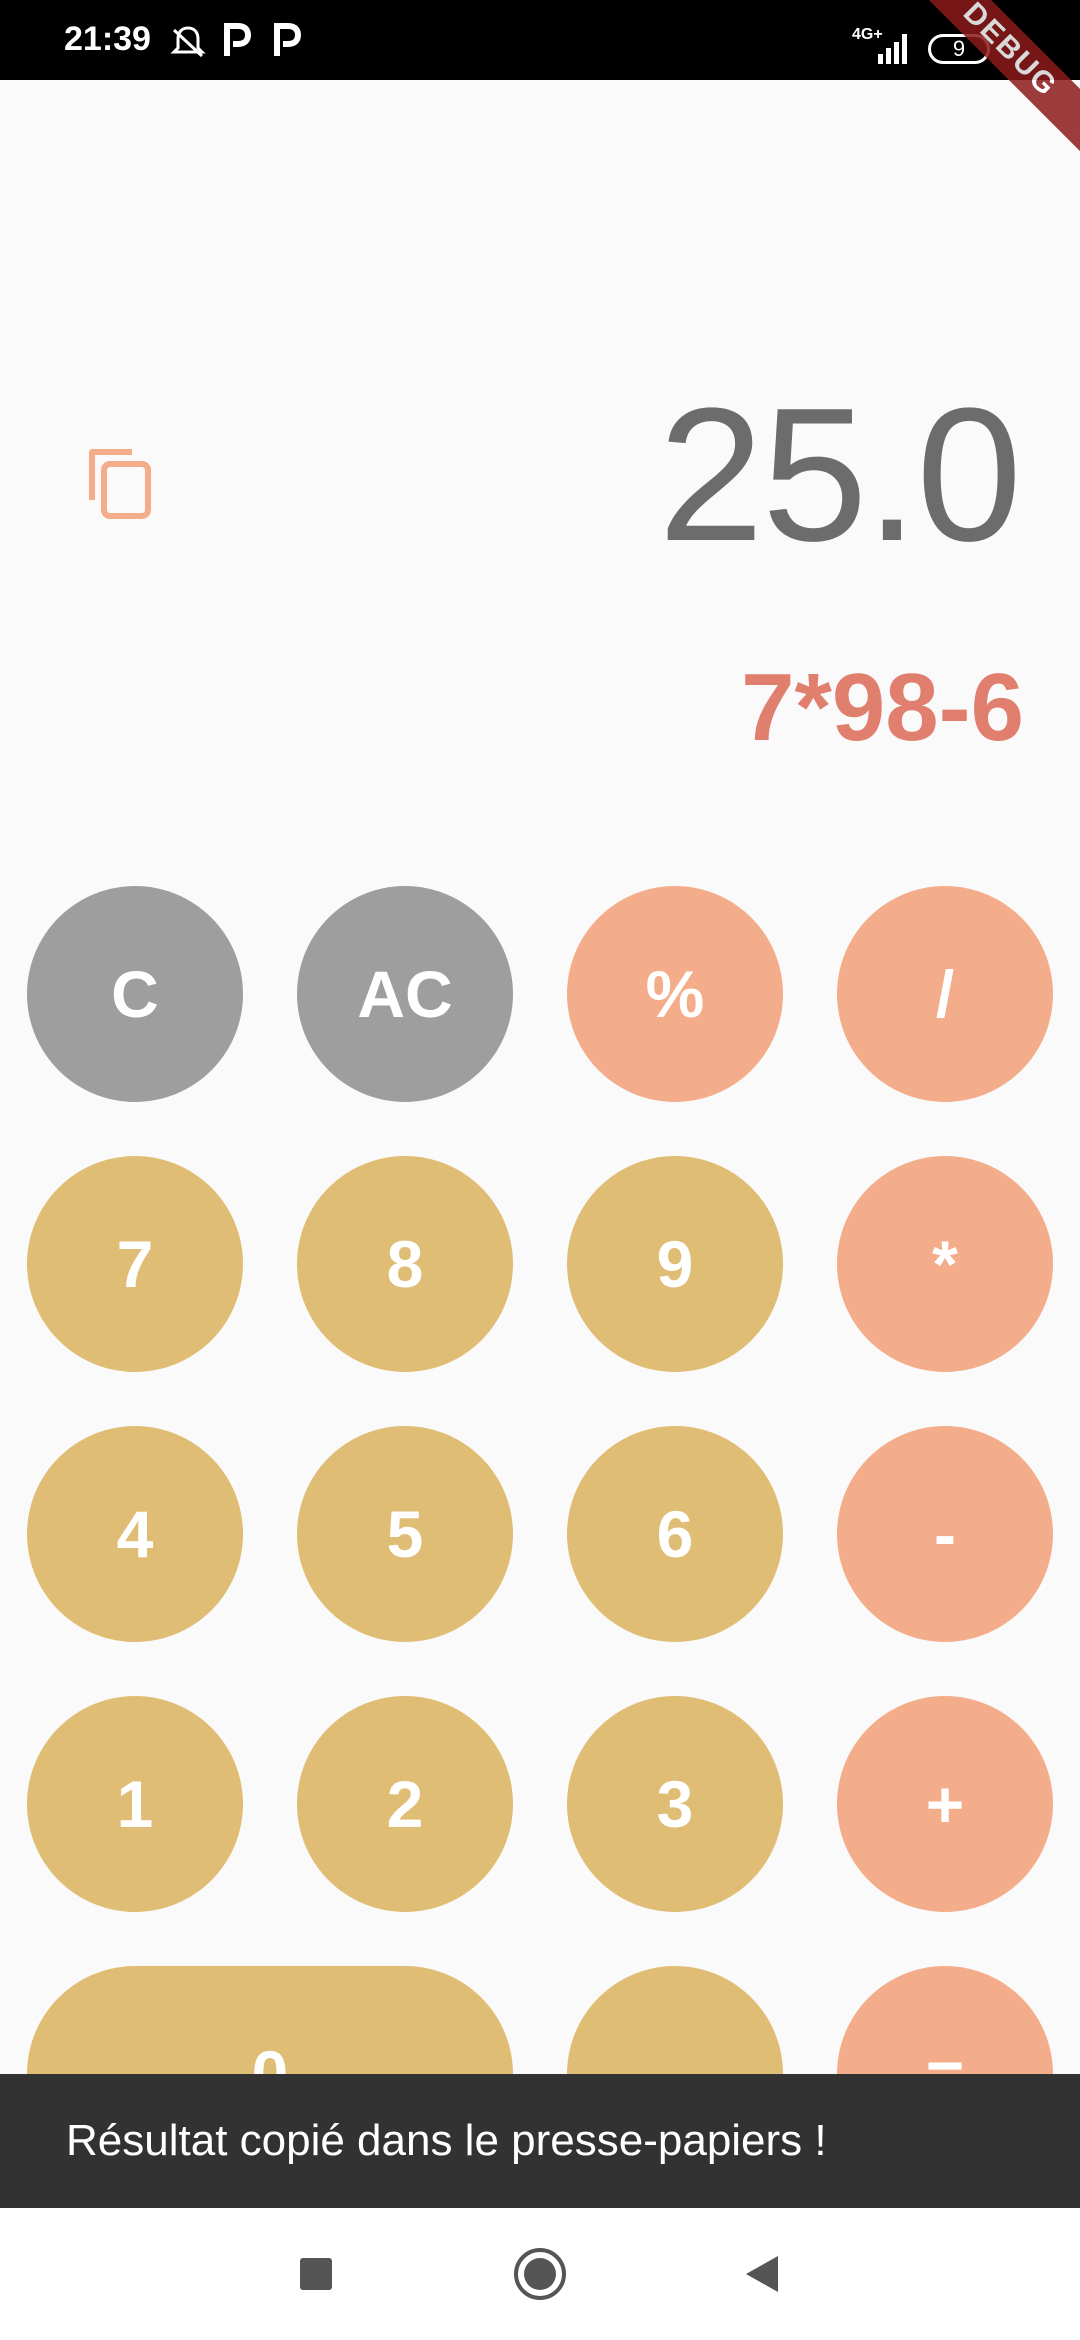 The width and height of the screenshot is (1080, 2340). Describe the element at coordinates (945, 1804) in the screenshot. I see `add-button: +` at that location.